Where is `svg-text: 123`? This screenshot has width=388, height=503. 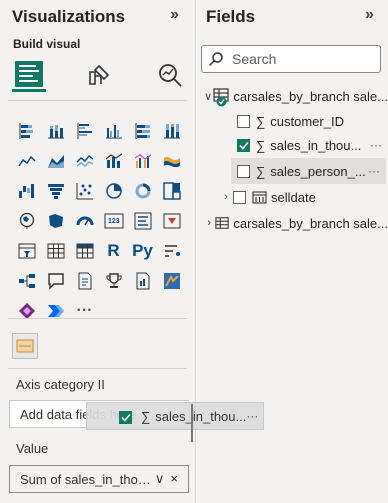
svg-text: 123 is located at coordinates (114, 221).